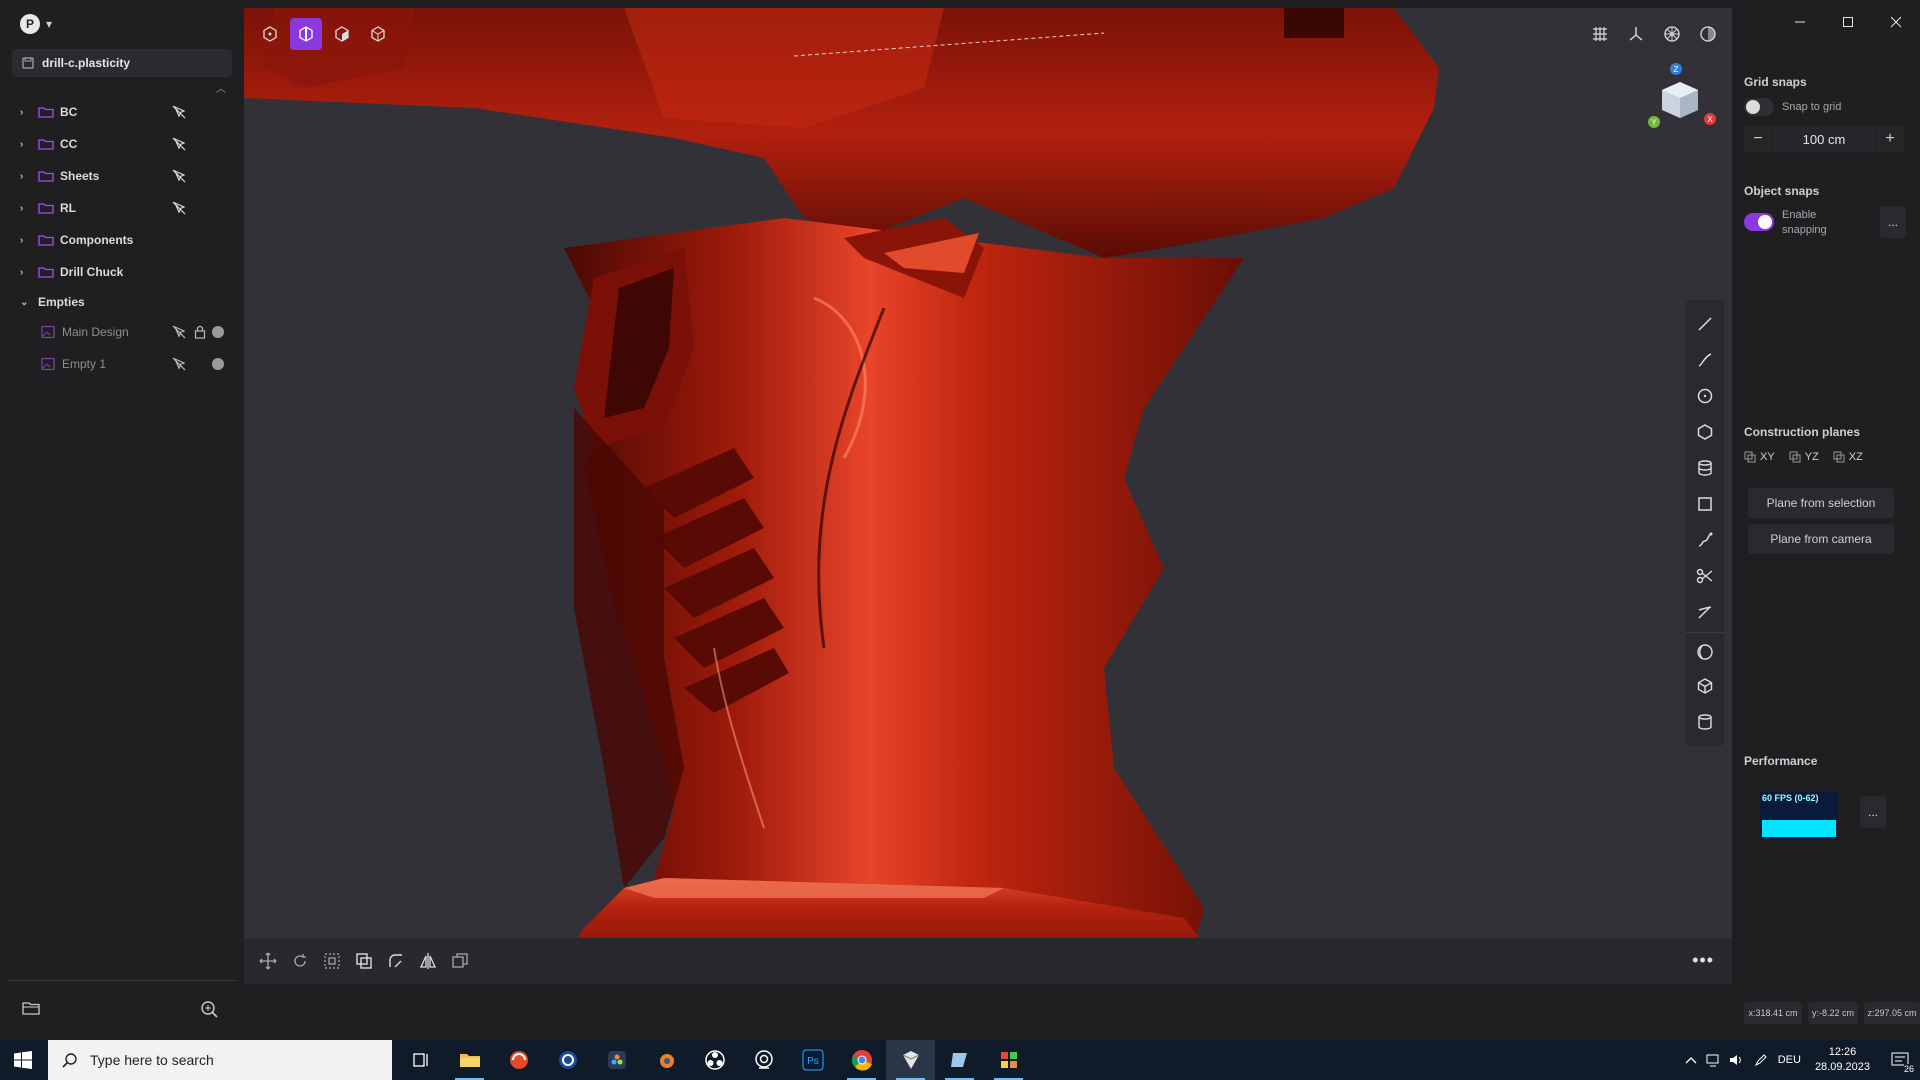 The height and width of the screenshot is (1080, 1920). What do you see at coordinates (1705, 540) in the screenshot?
I see `spline-tool-button` at bounding box center [1705, 540].